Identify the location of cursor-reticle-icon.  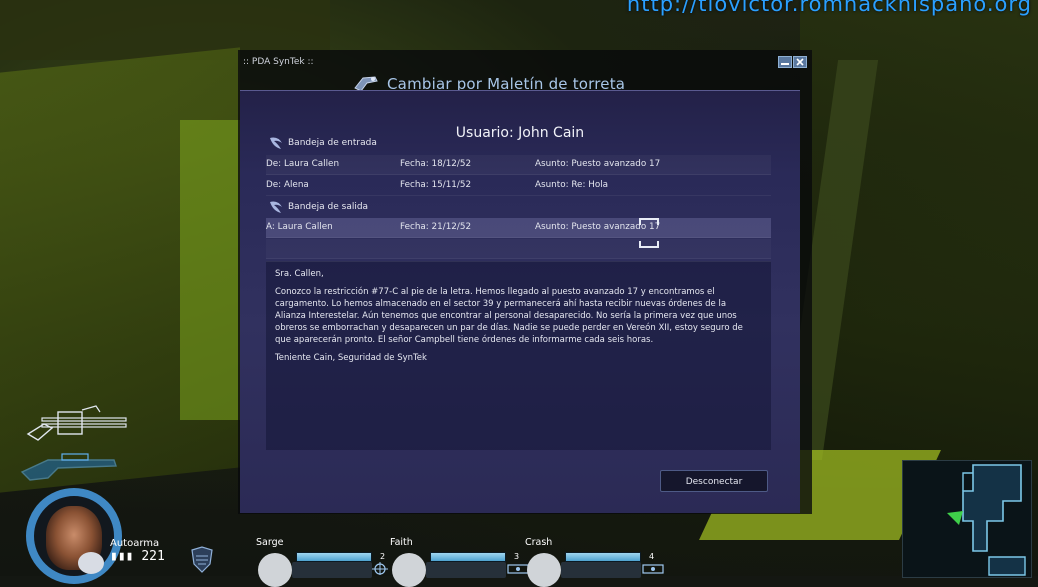
(649, 233).